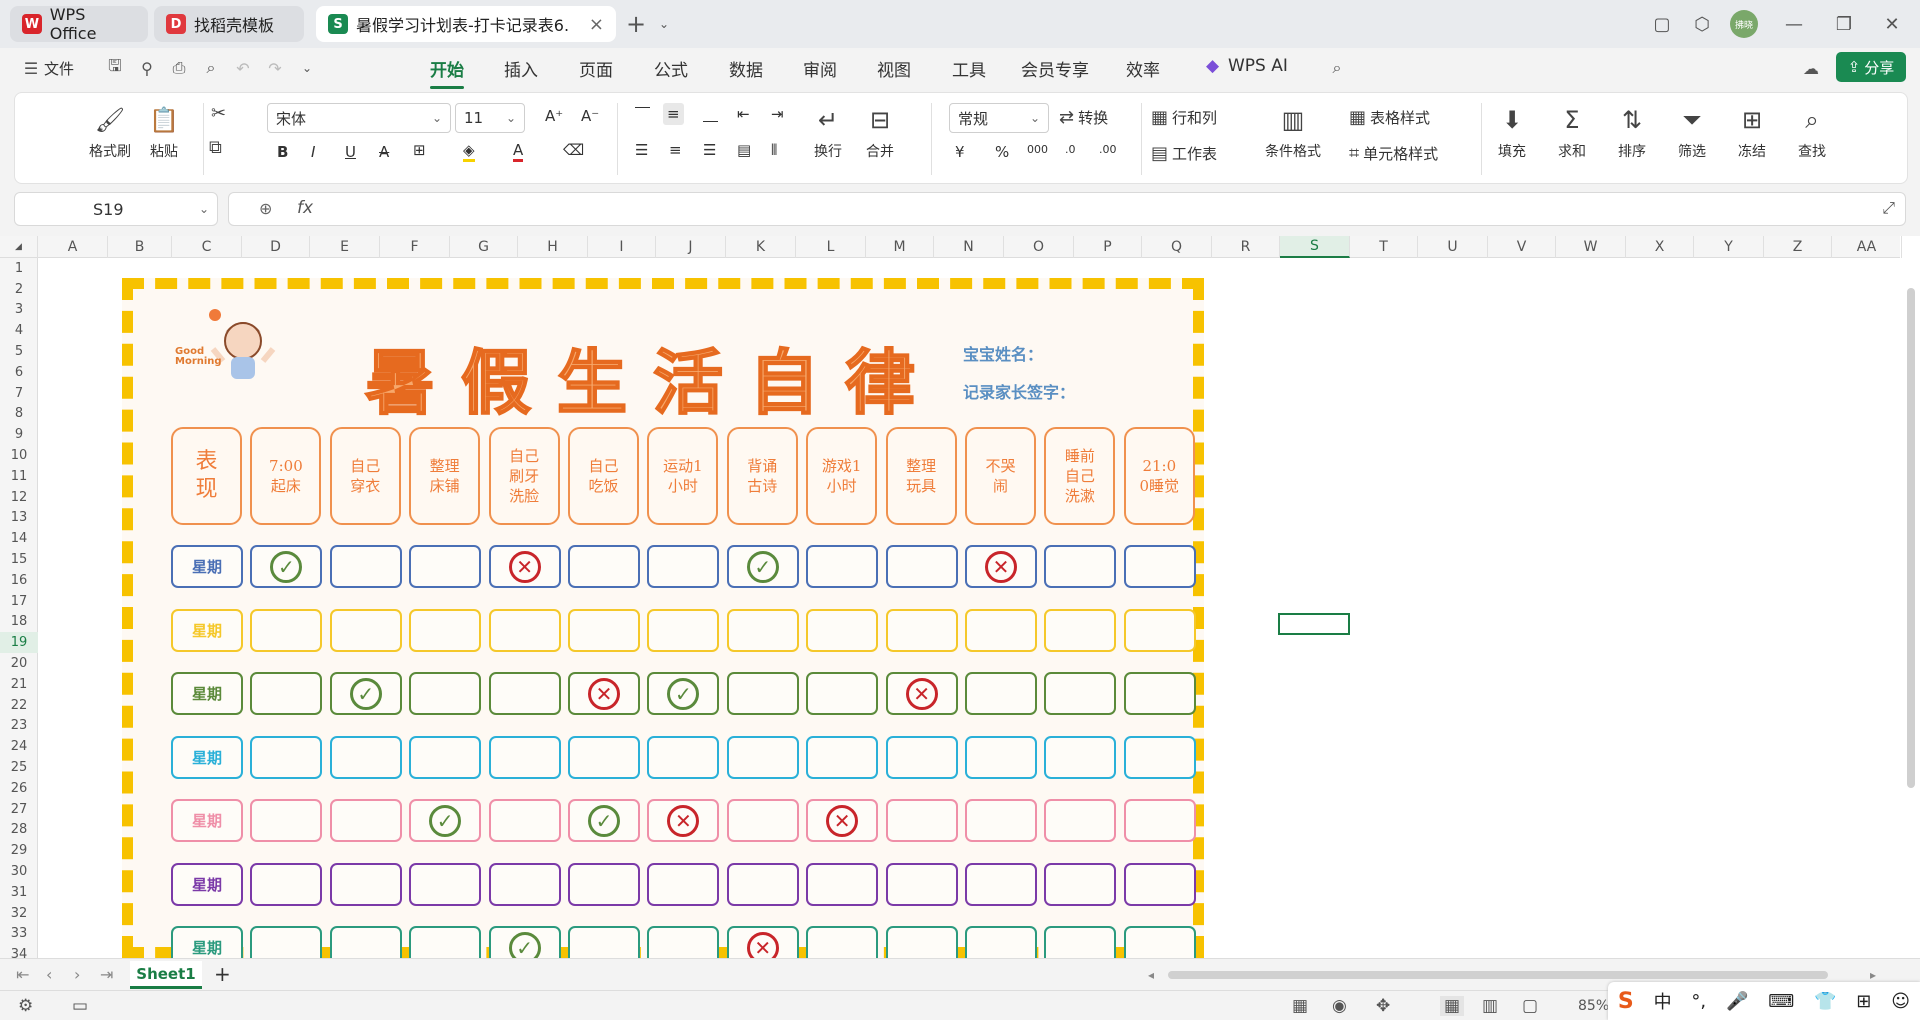 Image resolution: width=1920 pixels, height=1020 pixels. What do you see at coordinates (1184, 117) in the screenshot?
I see `row-col-button: ▦ 行和列` at bounding box center [1184, 117].